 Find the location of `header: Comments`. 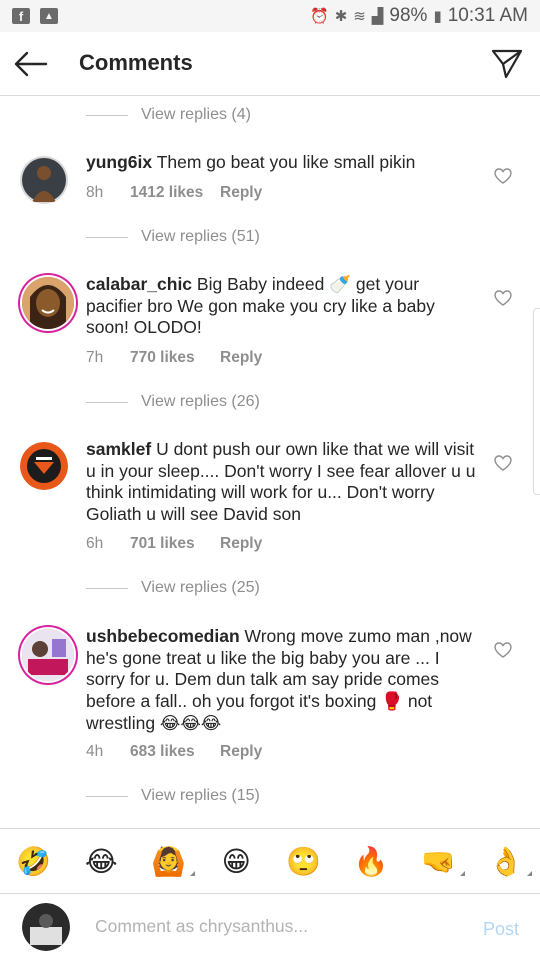

header: Comments is located at coordinates (270, 64).